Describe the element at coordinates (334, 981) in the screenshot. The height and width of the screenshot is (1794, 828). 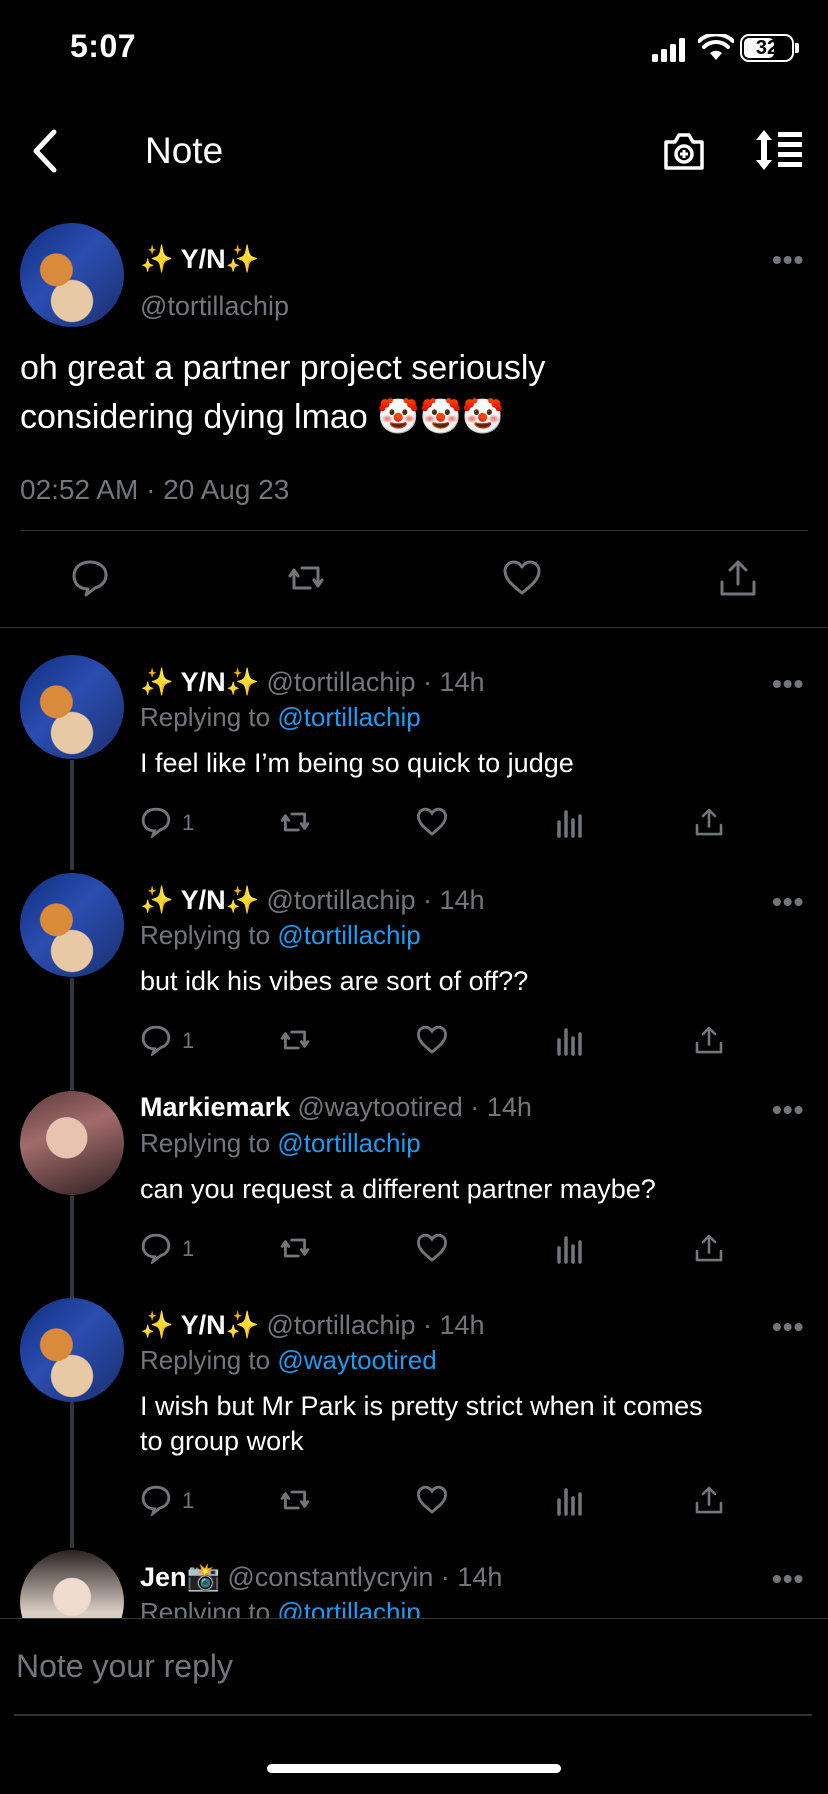
I see `reply-text: but idk his vibes are sort of off??` at that location.